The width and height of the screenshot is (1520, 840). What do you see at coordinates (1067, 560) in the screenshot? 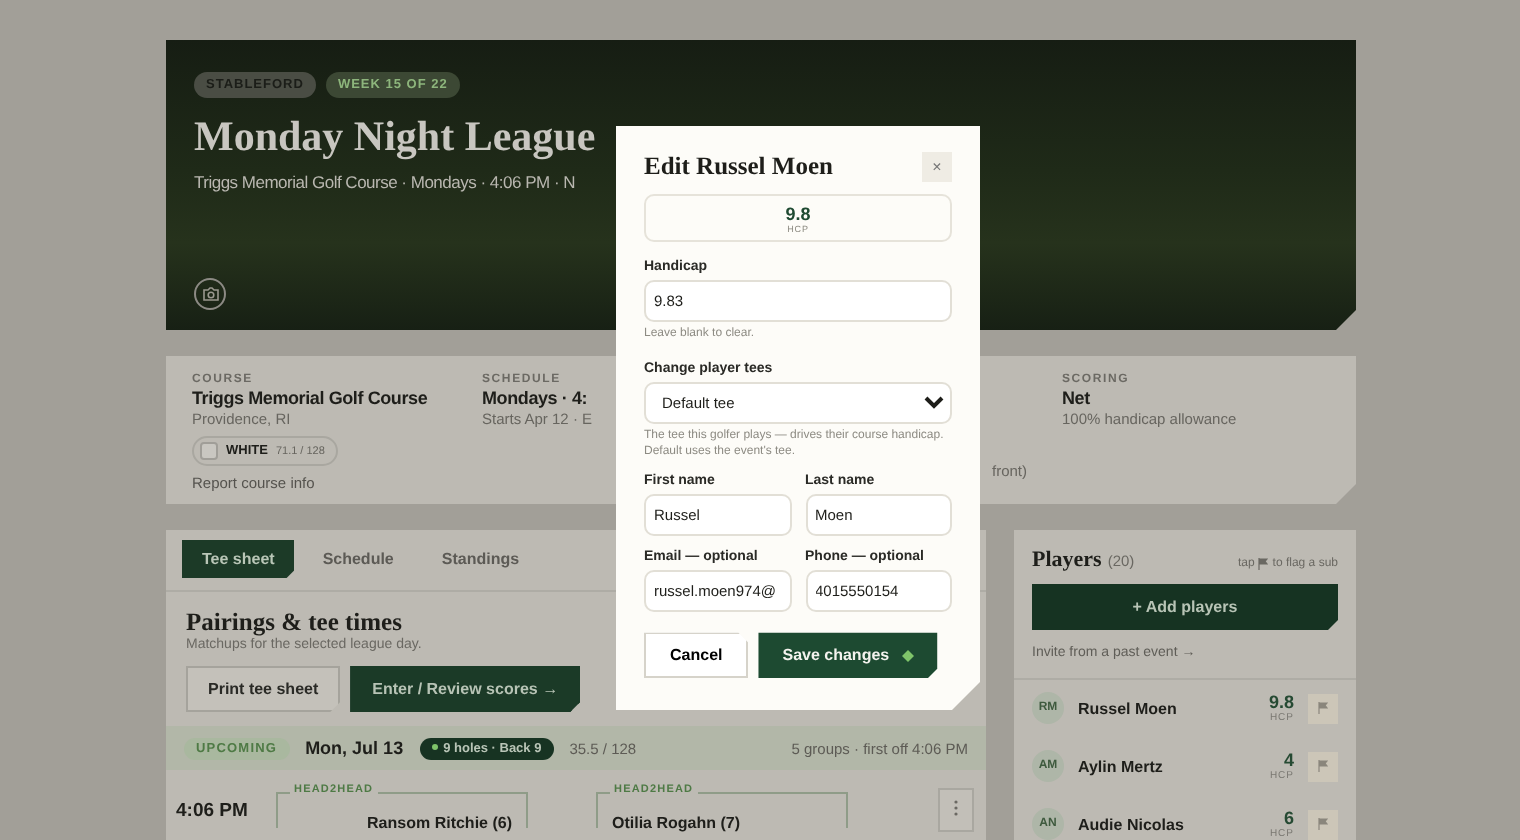
I see `players-title: Players` at bounding box center [1067, 560].